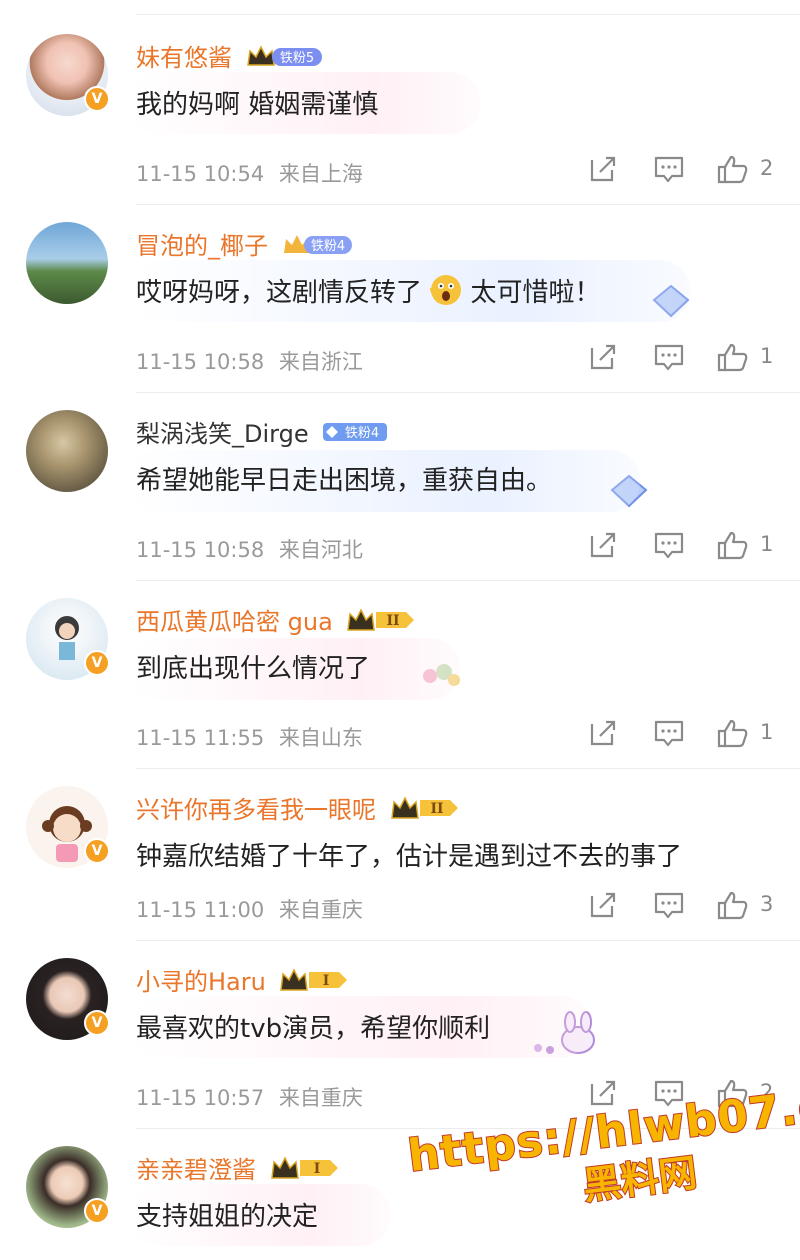  Describe the element at coordinates (767, 904) in the screenshot. I see `like-count: 3` at that location.